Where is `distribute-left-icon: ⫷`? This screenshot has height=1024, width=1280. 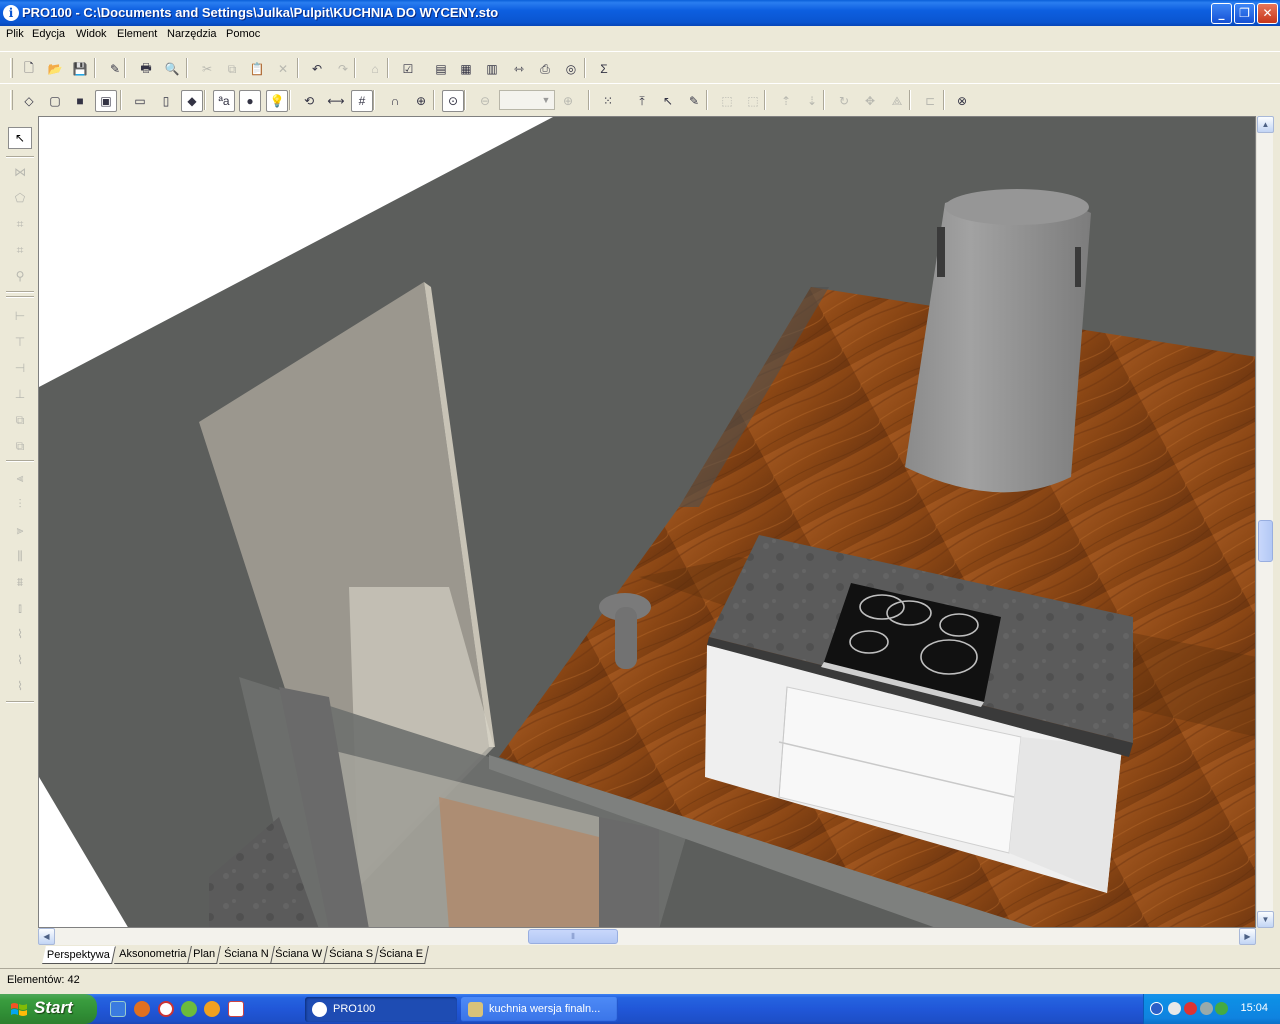
distribute-left-icon: ⫷ is located at coordinates (20, 478).